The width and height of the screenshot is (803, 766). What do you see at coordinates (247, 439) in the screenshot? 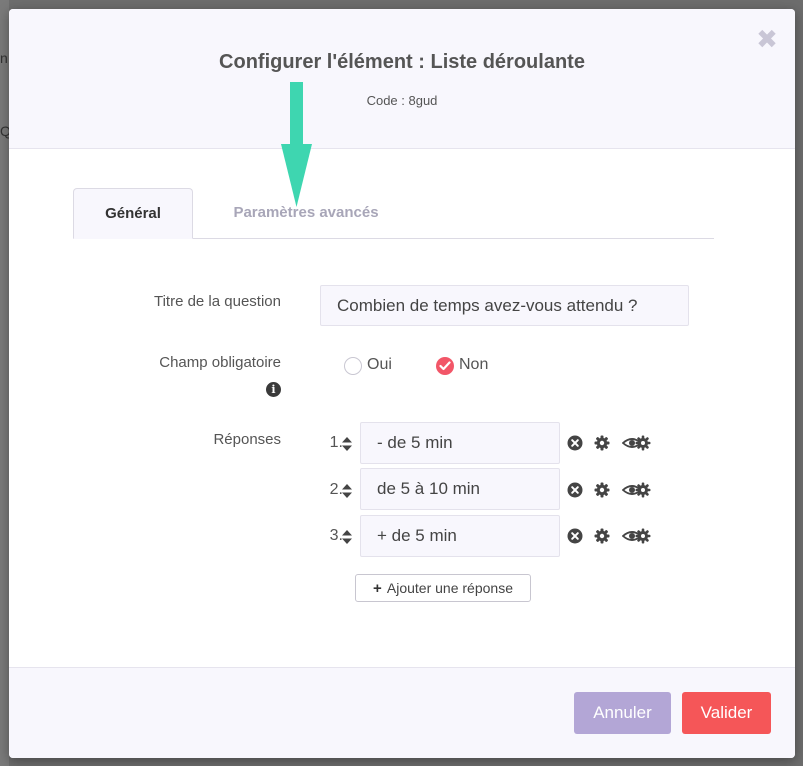
I see `answers-label: Réponses` at bounding box center [247, 439].